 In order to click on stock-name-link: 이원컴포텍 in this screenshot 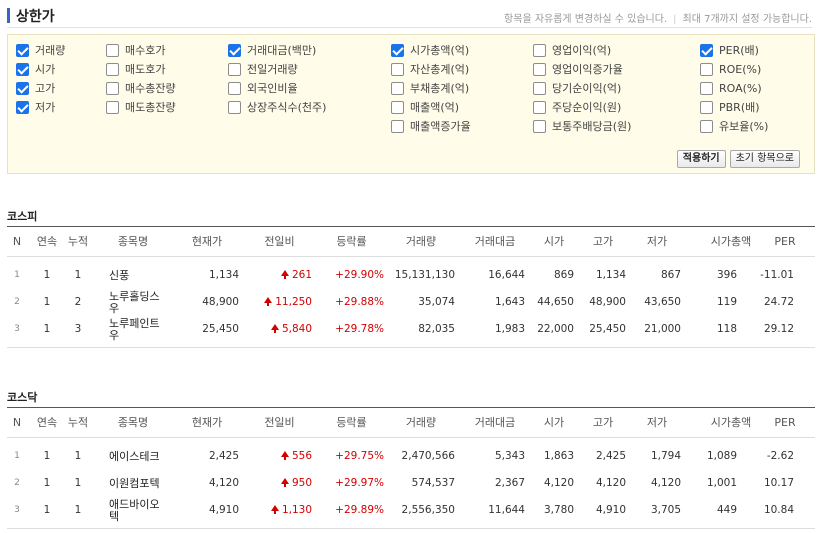, I will do `click(139, 483)`.